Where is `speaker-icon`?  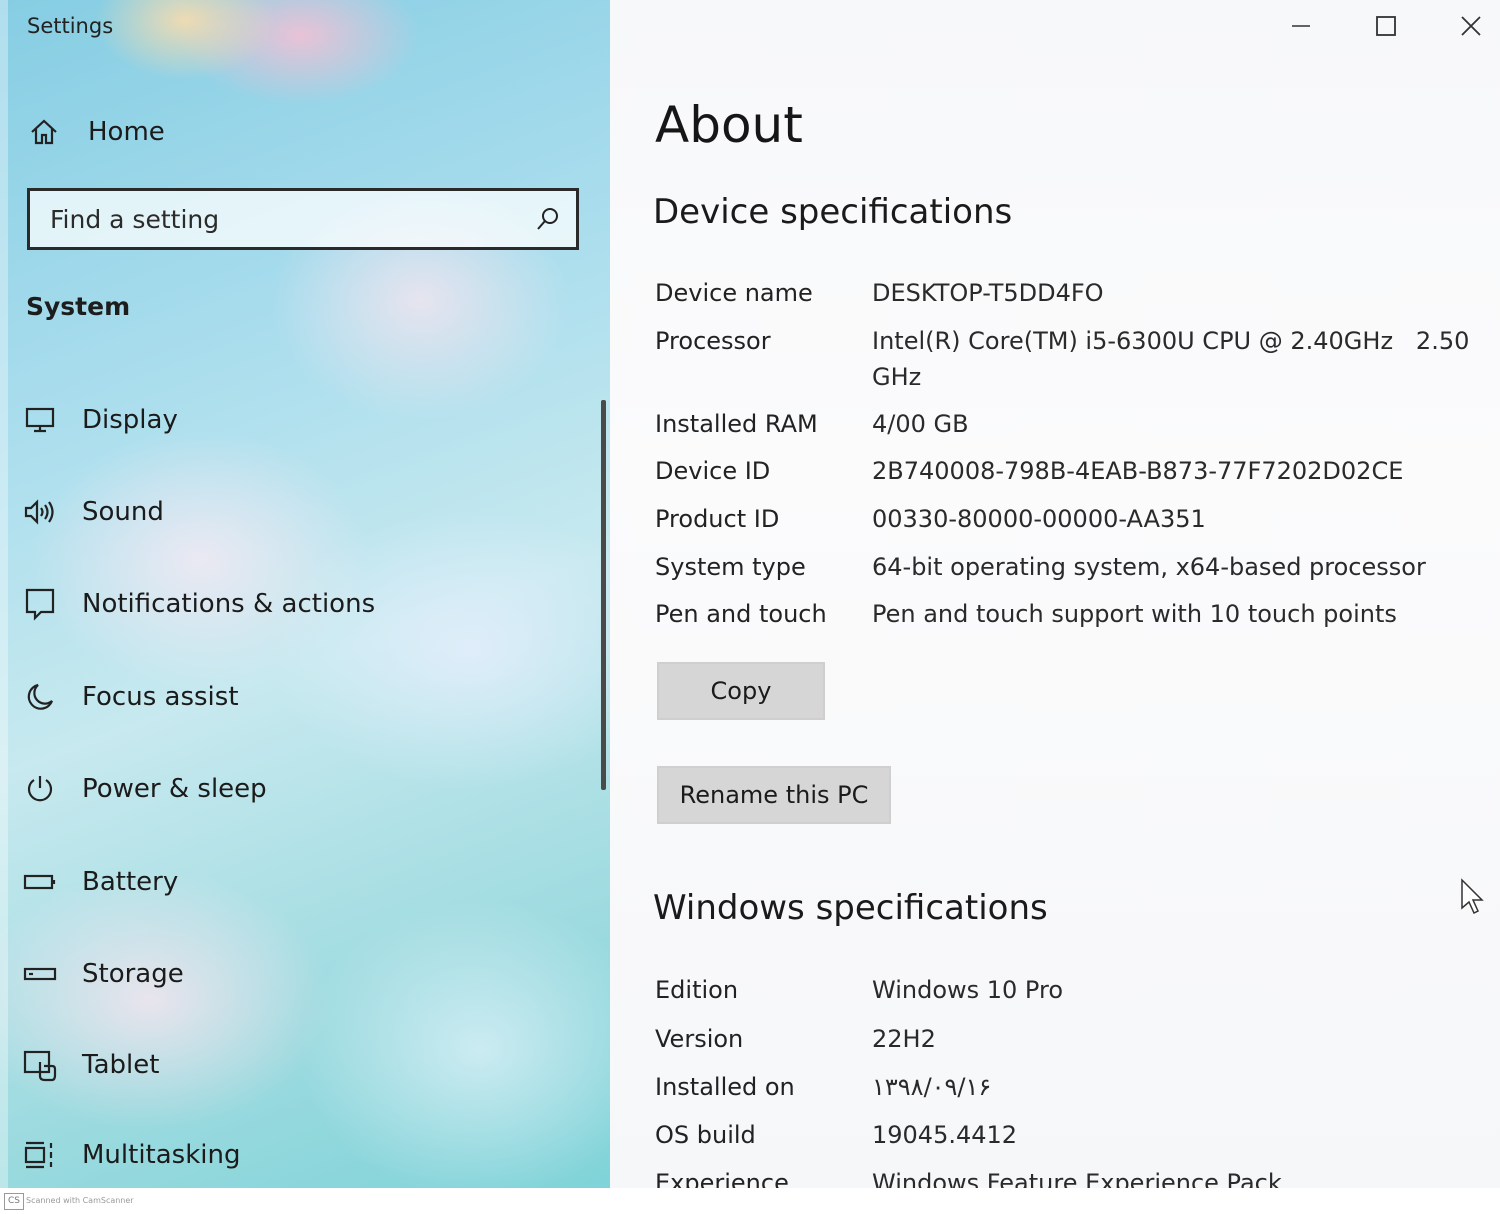 speaker-icon is located at coordinates (40, 512).